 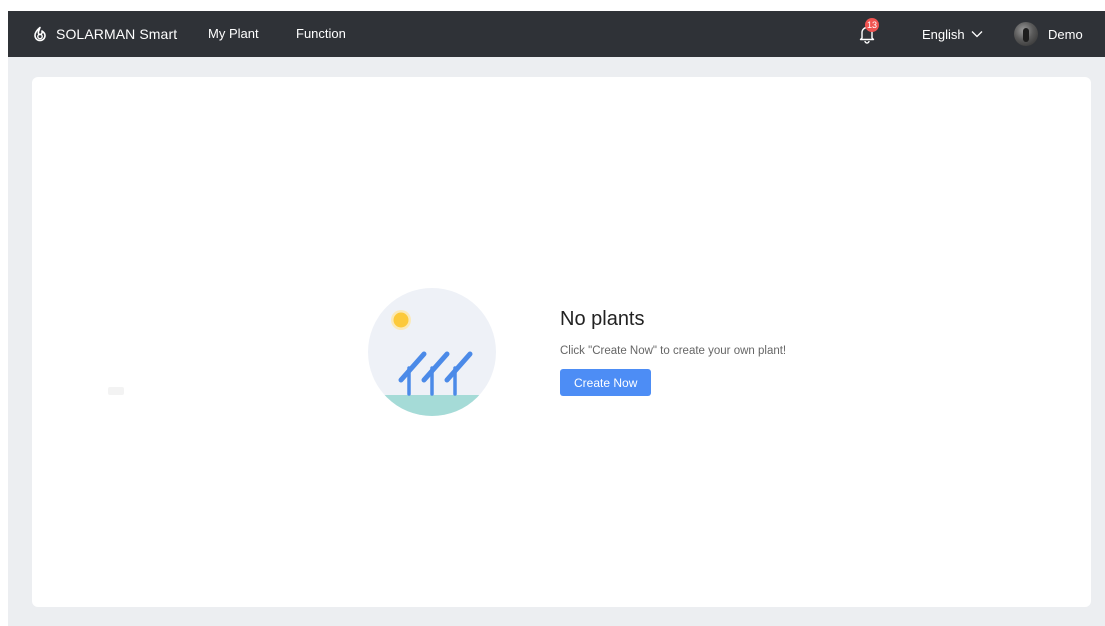 I want to click on brand: SOLARMAN Smart, so click(x=104, y=34).